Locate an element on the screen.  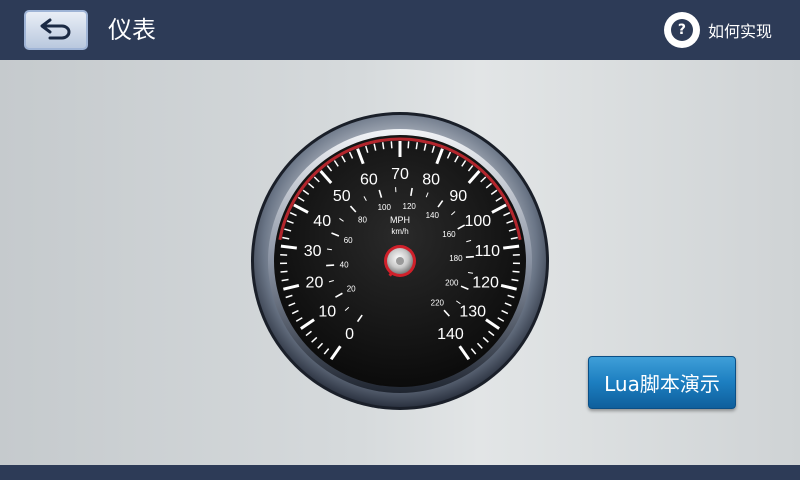
mph-tick-label: 120 is located at coordinates (485, 283).